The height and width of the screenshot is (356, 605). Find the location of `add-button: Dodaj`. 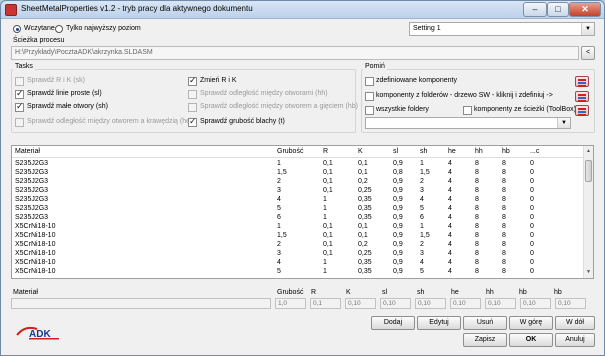

add-button: Dodaj is located at coordinates (393, 323).